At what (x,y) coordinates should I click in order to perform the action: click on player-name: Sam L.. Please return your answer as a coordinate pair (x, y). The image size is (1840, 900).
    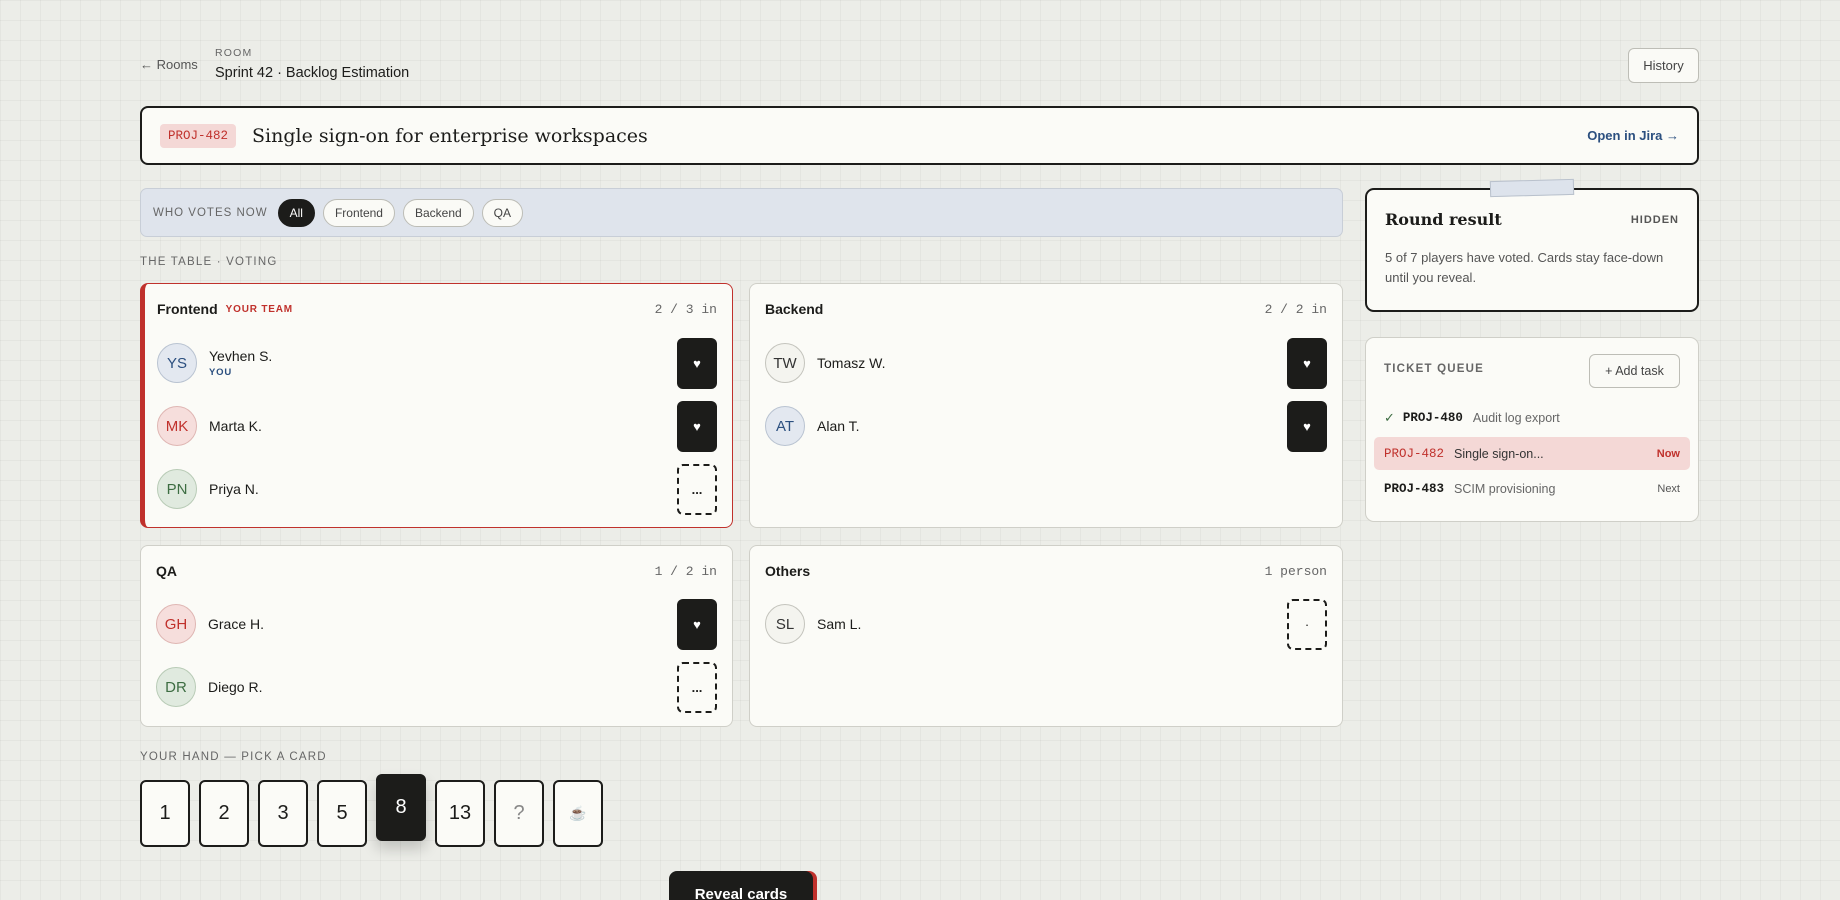
    Looking at the image, I should click on (839, 624).